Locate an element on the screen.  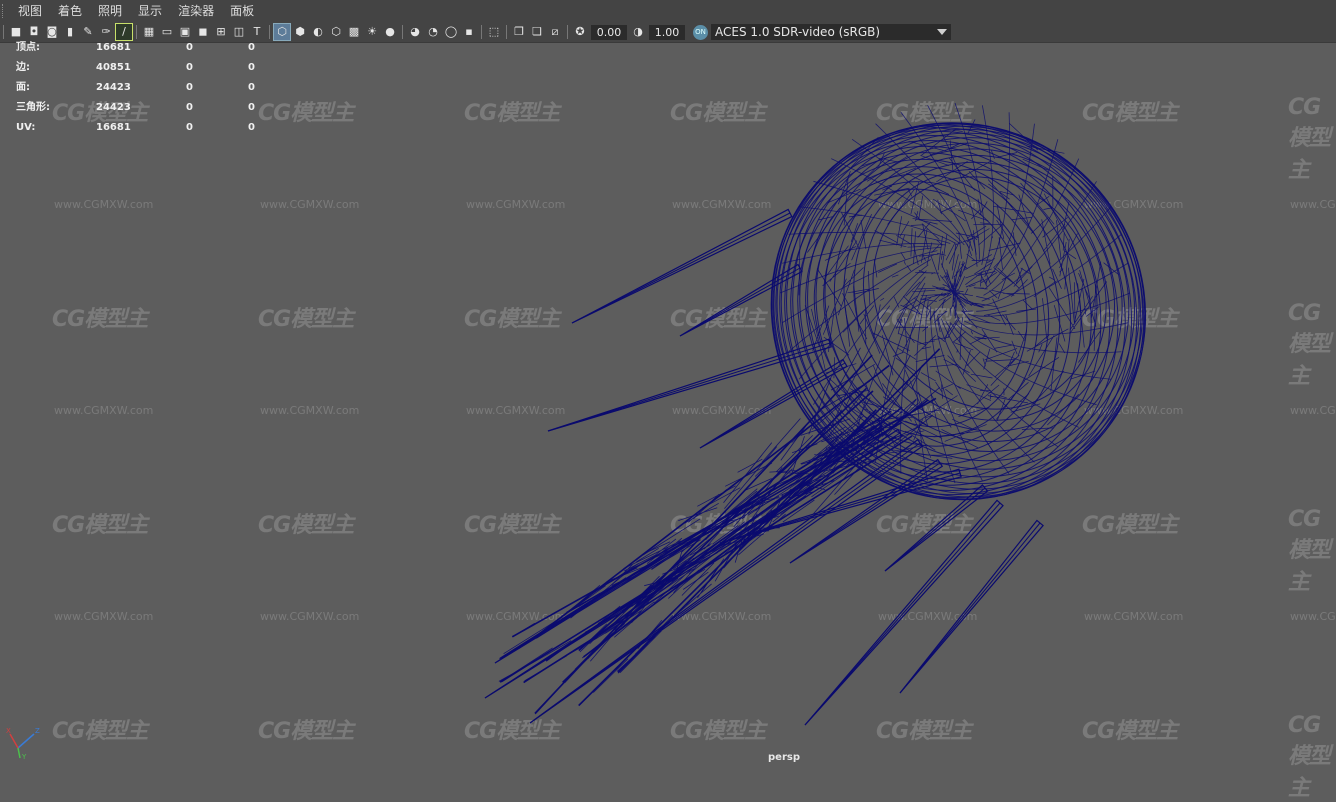
menu-lighting: 照明 is located at coordinates (110, 11).